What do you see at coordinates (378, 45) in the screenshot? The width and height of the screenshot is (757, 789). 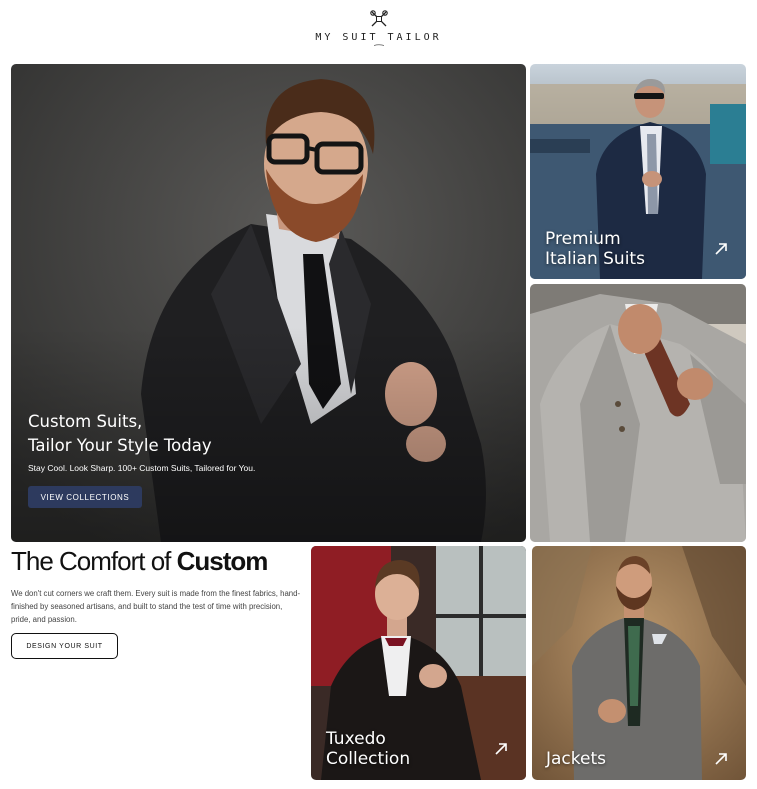 I see `logo-underline-icon` at bounding box center [378, 45].